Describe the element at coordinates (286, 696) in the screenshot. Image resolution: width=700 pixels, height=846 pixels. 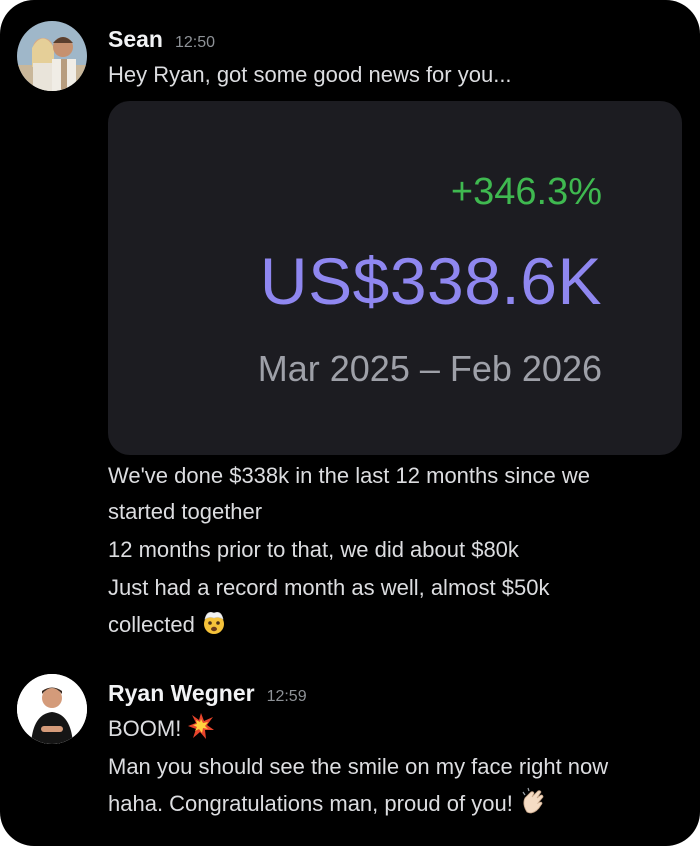
I see `timestamp: 12:59` at that location.